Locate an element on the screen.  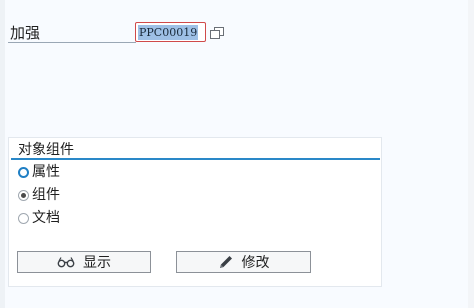
enhancement-input: PPC00019 is located at coordinates (170, 32).